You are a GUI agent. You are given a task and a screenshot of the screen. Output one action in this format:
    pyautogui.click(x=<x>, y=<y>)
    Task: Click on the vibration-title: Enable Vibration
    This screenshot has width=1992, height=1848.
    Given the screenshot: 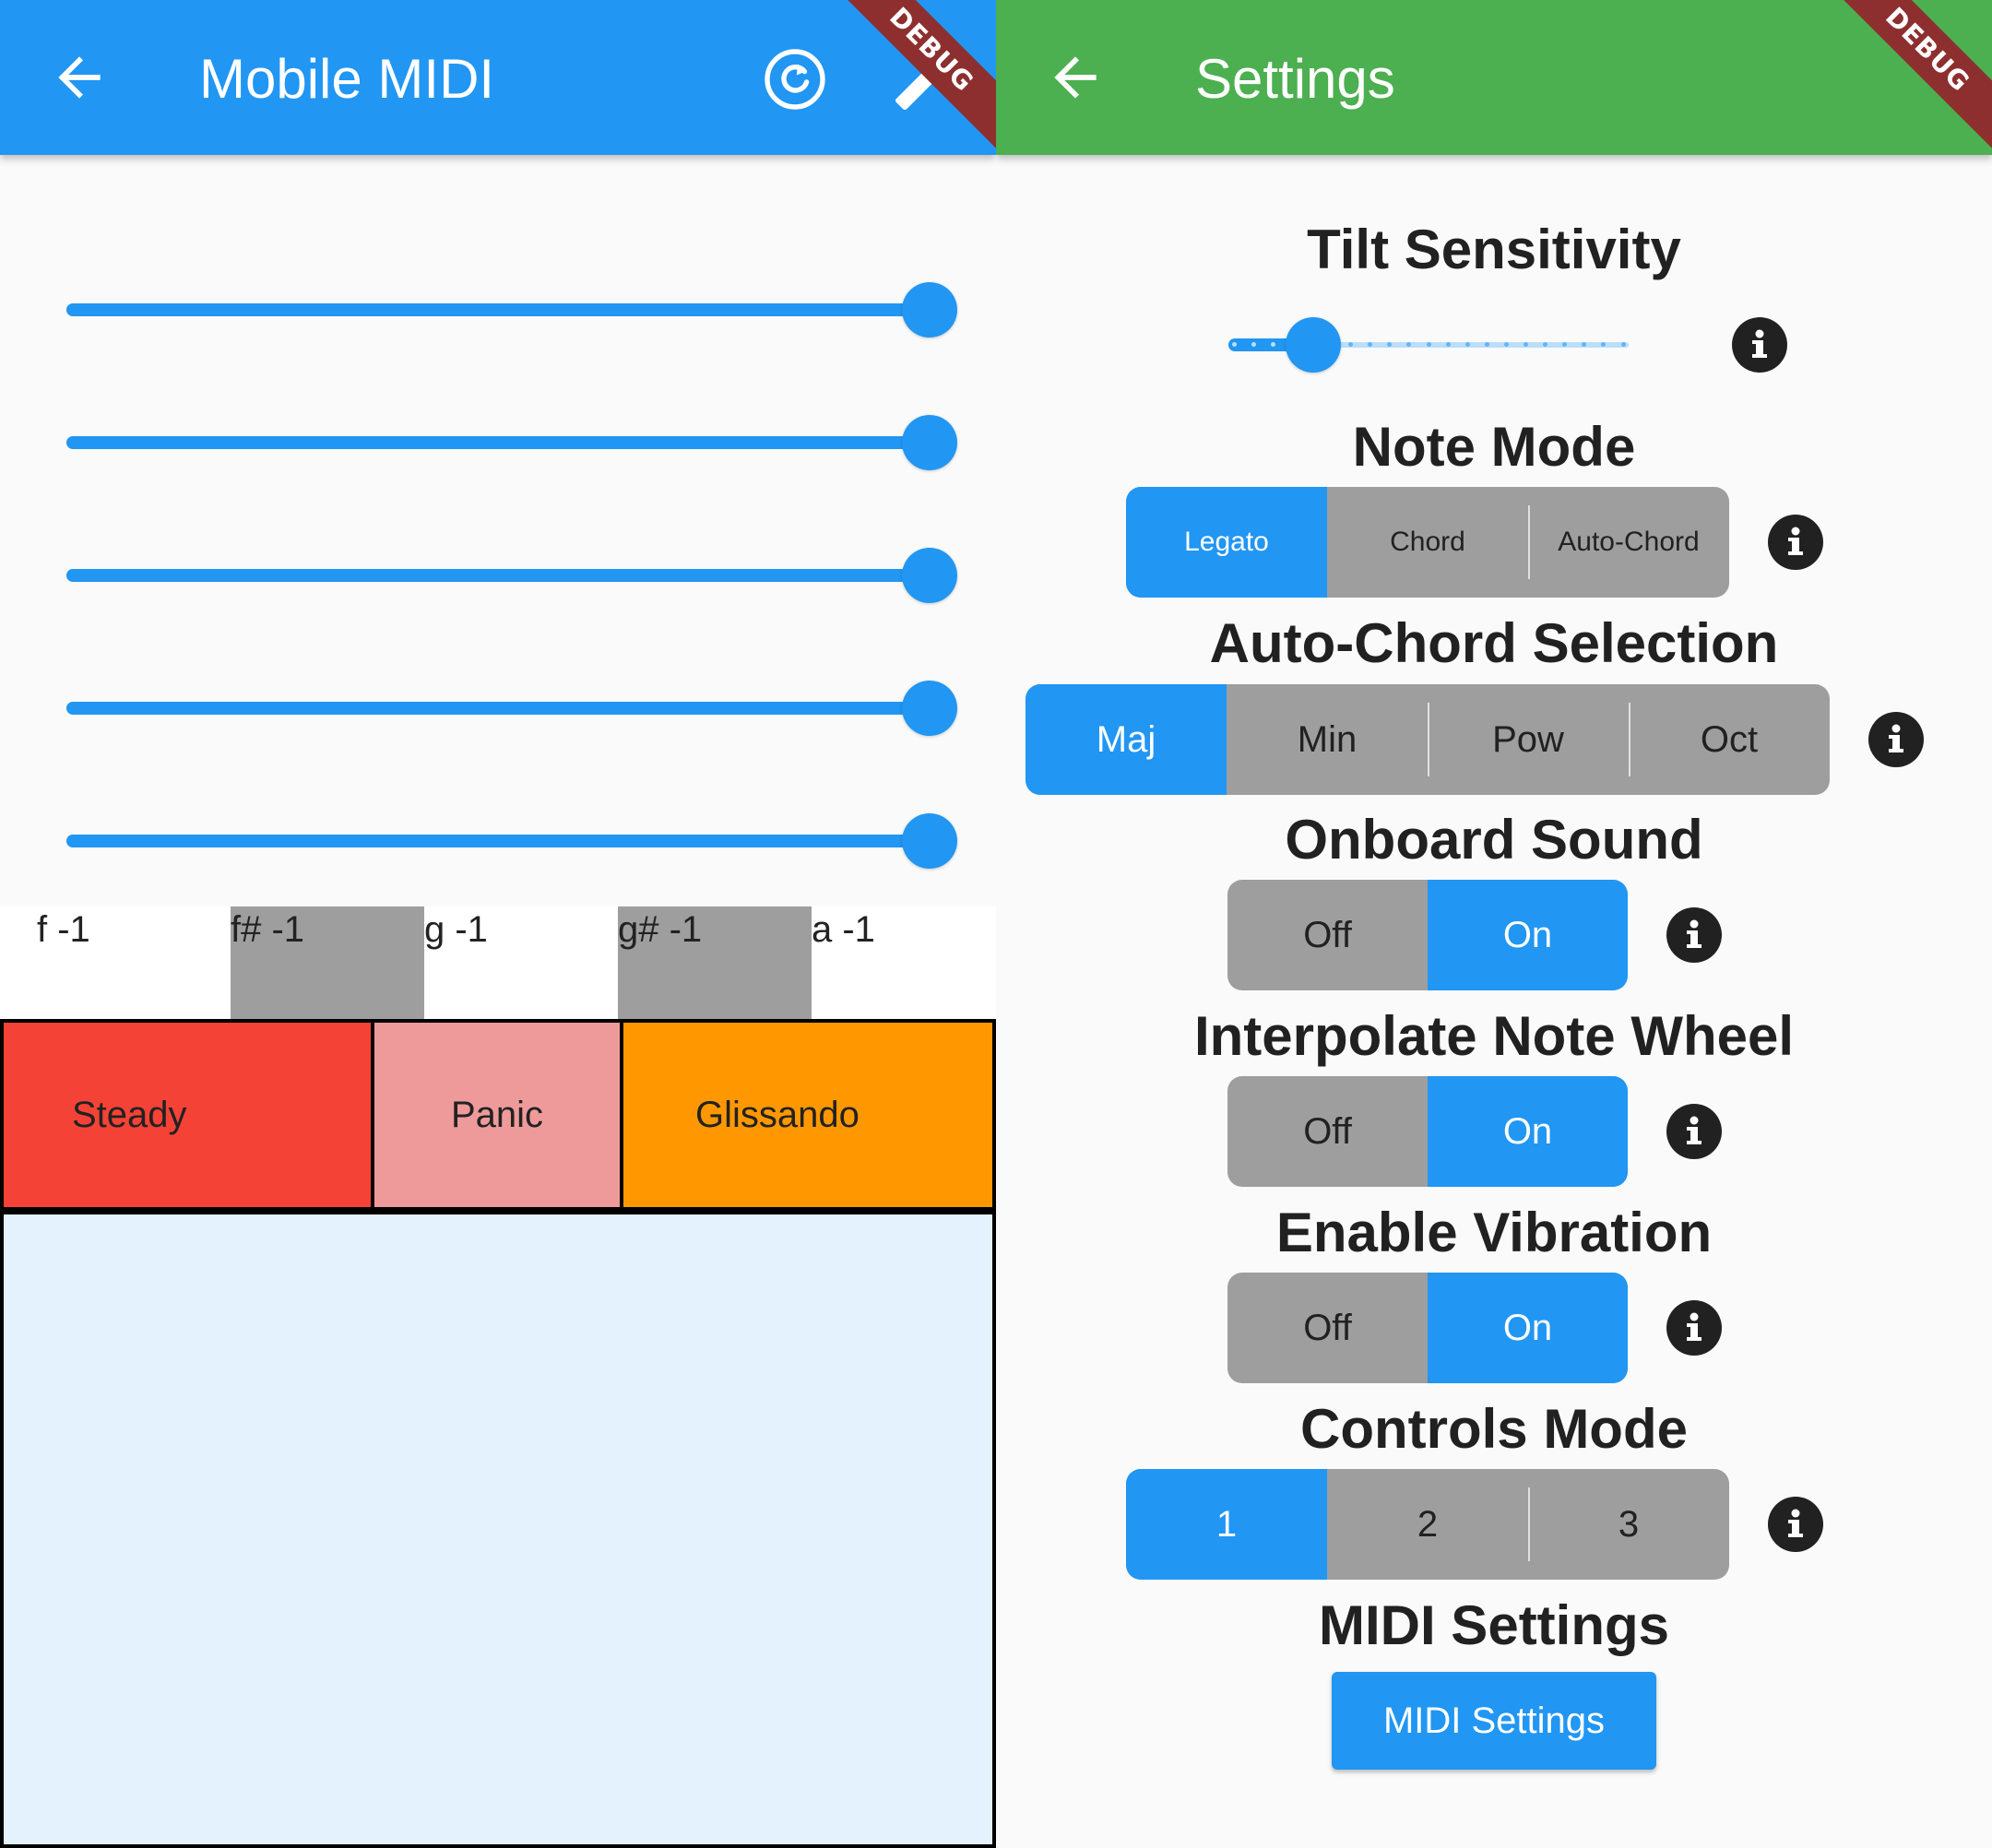 What is the action you would take?
    pyautogui.click(x=1494, y=1232)
    